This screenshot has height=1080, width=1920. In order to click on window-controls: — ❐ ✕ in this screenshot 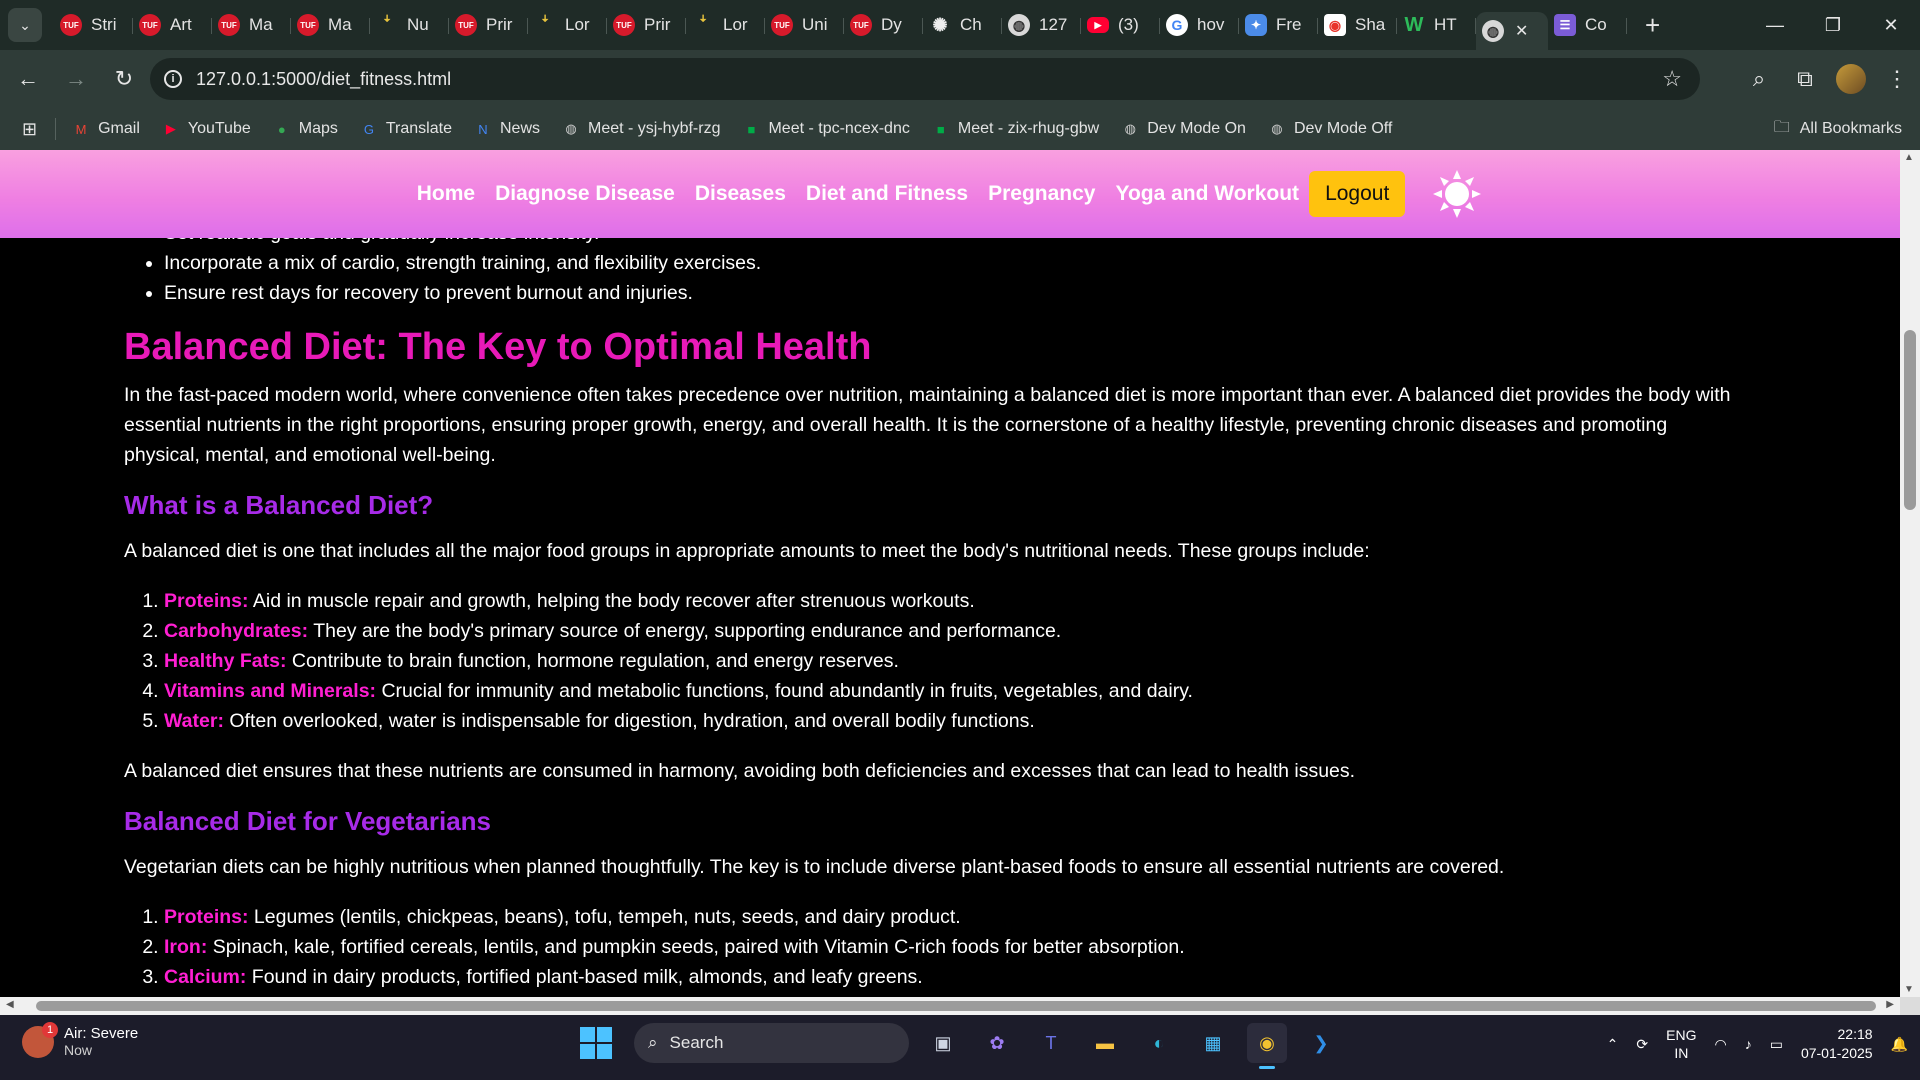, I will do `click(1833, 25)`.